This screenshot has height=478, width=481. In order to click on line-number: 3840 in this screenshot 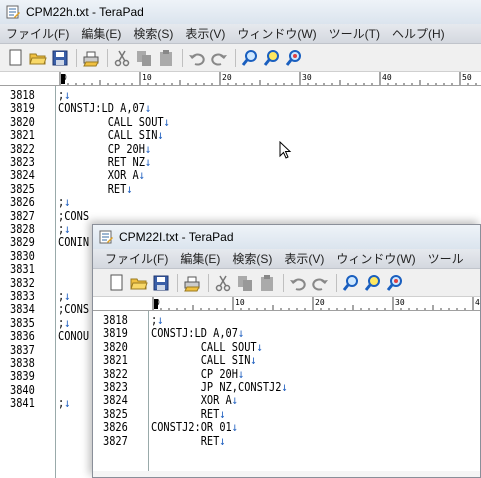, I will do `click(22, 389)`.